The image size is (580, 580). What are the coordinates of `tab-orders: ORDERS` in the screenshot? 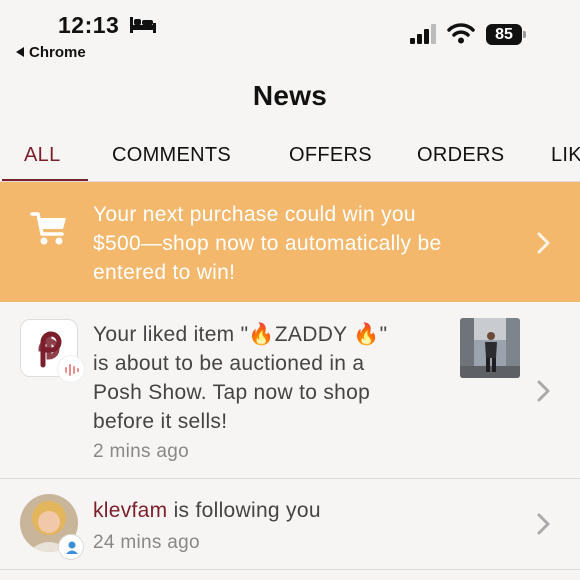 It's located at (460, 155).